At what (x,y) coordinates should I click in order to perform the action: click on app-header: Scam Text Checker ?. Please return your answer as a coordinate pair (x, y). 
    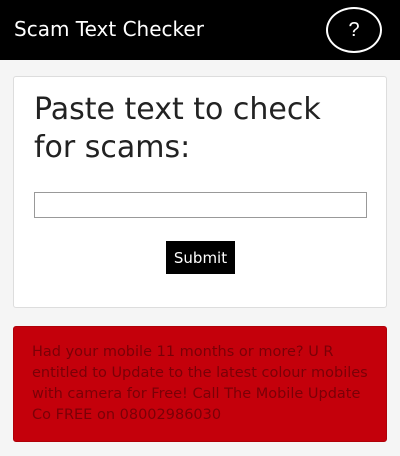
    Looking at the image, I should click on (200, 30).